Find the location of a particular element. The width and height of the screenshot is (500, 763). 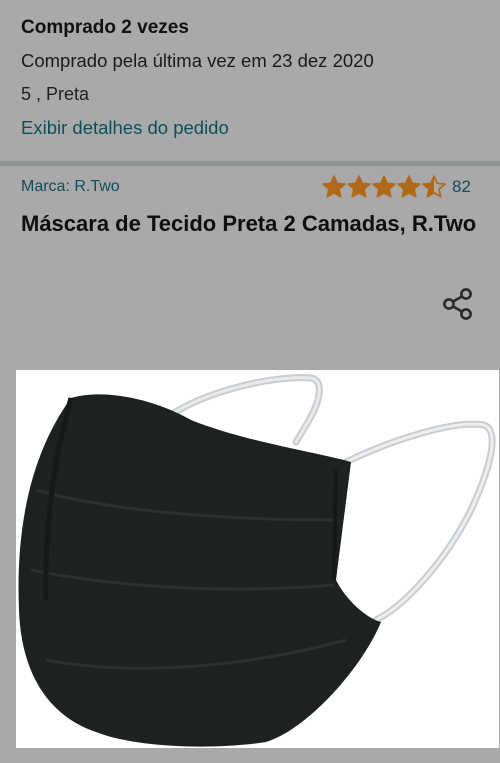

section-divider is located at coordinates (250, 163).